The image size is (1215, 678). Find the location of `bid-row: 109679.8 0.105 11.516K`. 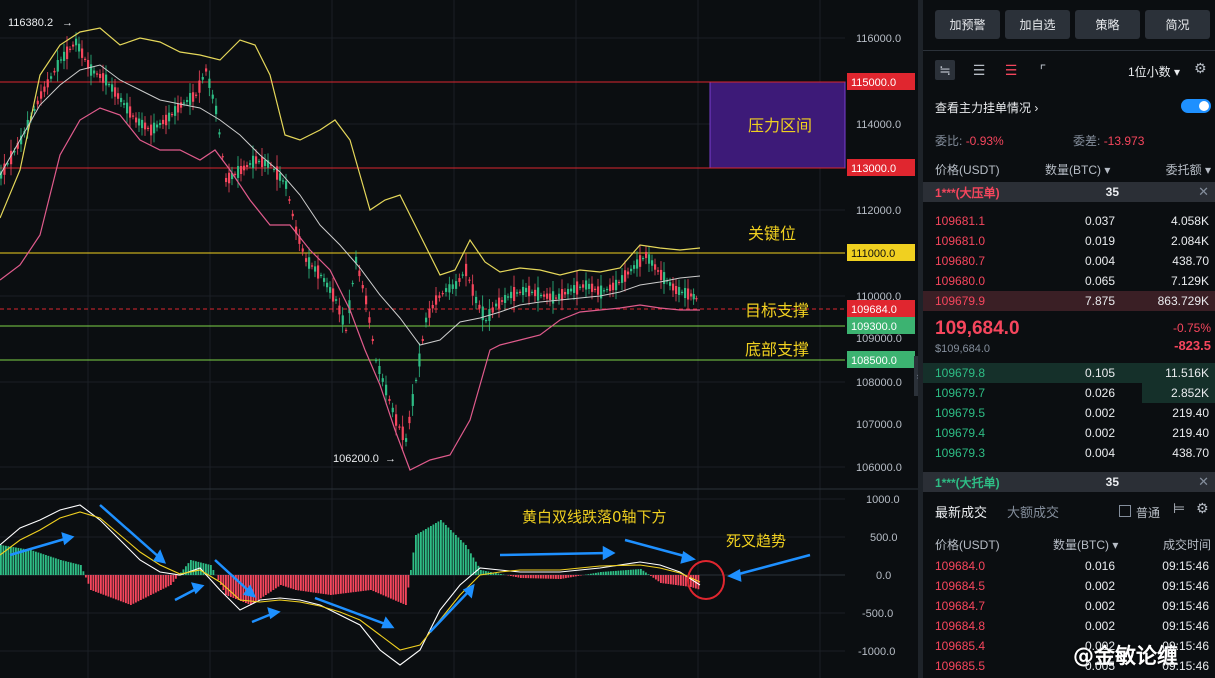

bid-row: 109679.8 0.105 11.516K is located at coordinates (1069, 373).